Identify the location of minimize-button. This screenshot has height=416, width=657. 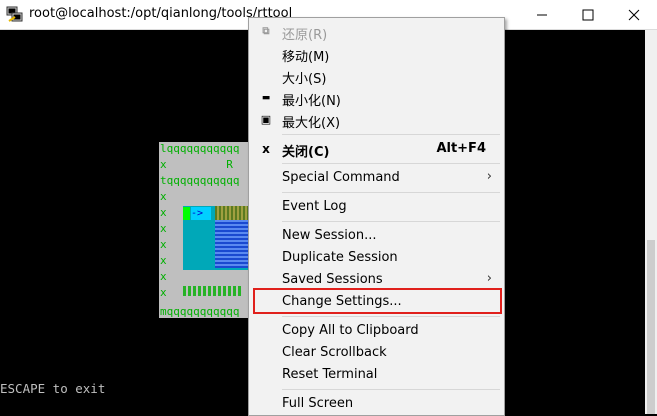
(542, 14).